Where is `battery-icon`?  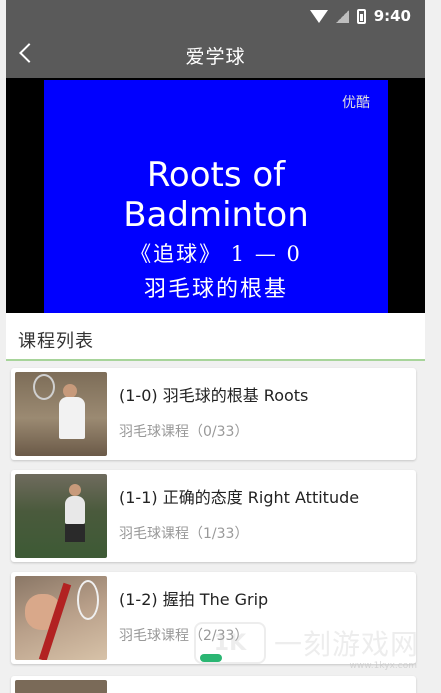
battery-icon is located at coordinates (361, 16).